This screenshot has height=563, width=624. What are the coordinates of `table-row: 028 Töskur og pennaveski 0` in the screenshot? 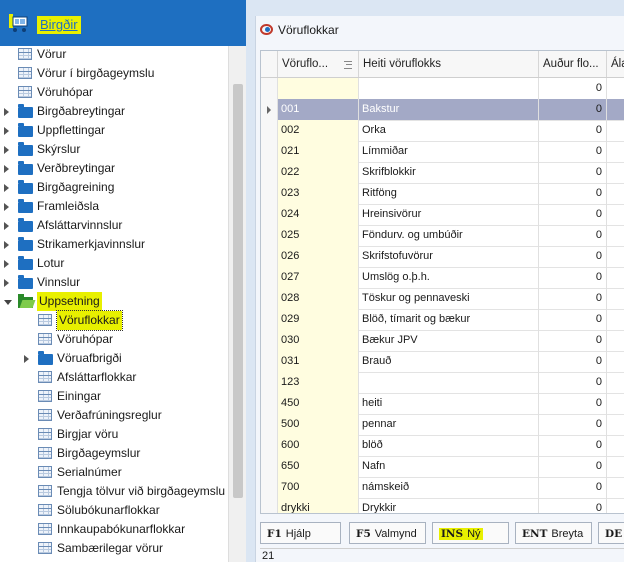 It's located at (442, 299).